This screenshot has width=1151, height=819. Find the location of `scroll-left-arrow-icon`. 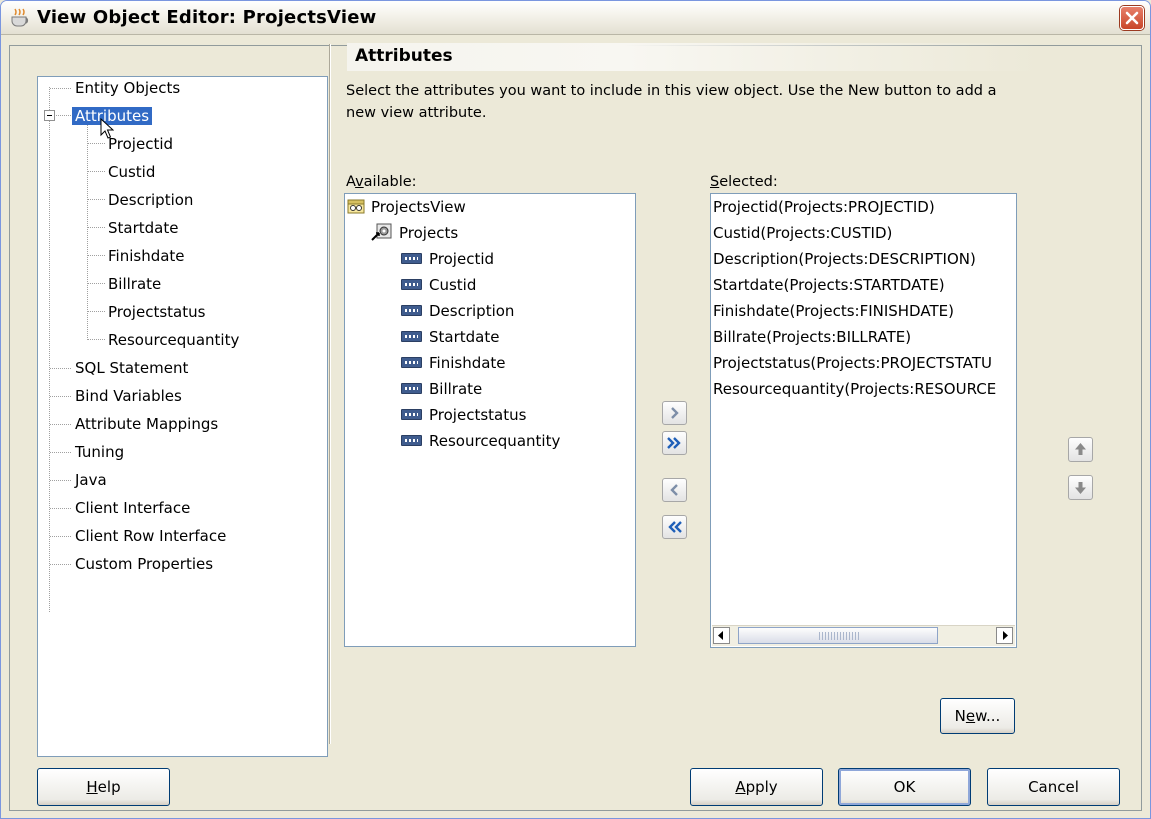

scroll-left-arrow-icon is located at coordinates (720, 635).